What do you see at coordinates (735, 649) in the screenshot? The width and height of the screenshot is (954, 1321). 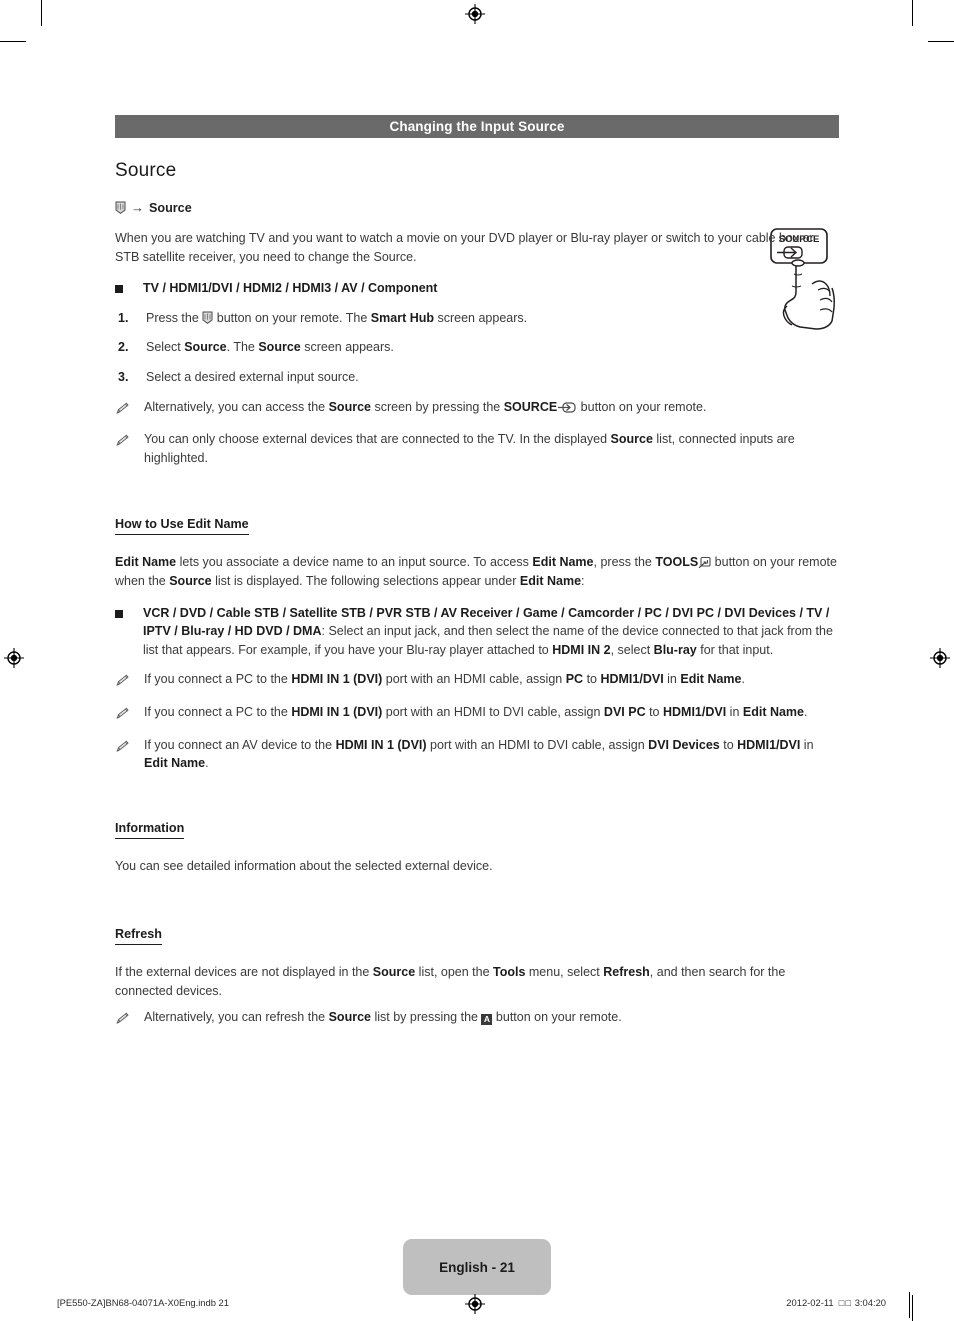 I see `device-bullet-t3: for that input.` at bounding box center [735, 649].